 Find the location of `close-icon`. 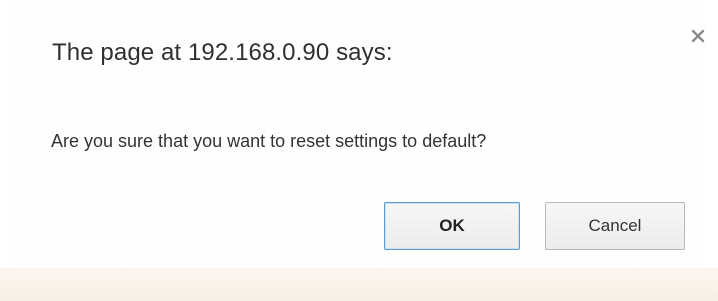

close-icon is located at coordinates (698, 36).